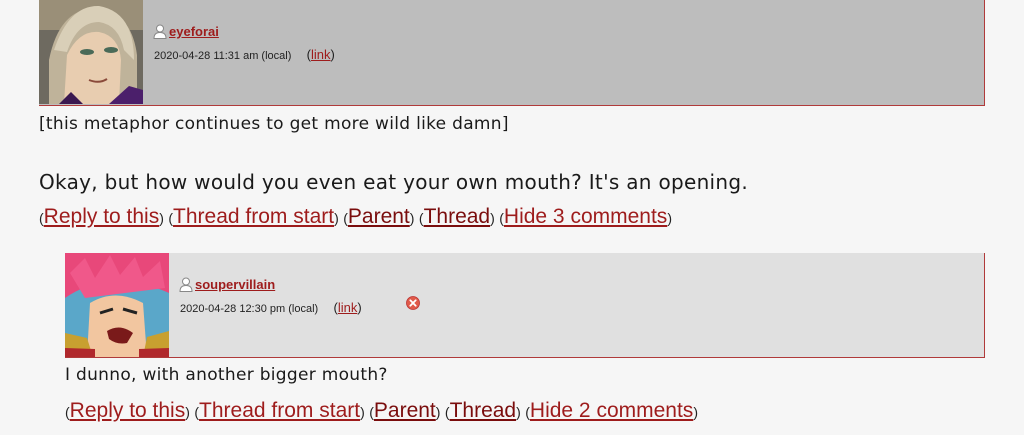 This screenshot has width=1024, height=435. What do you see at coordinates (249, 309) in the screenshot?
I see `timestamp: 2020-04-28 12:30 pm (local)` at bounding box center [249, 309].